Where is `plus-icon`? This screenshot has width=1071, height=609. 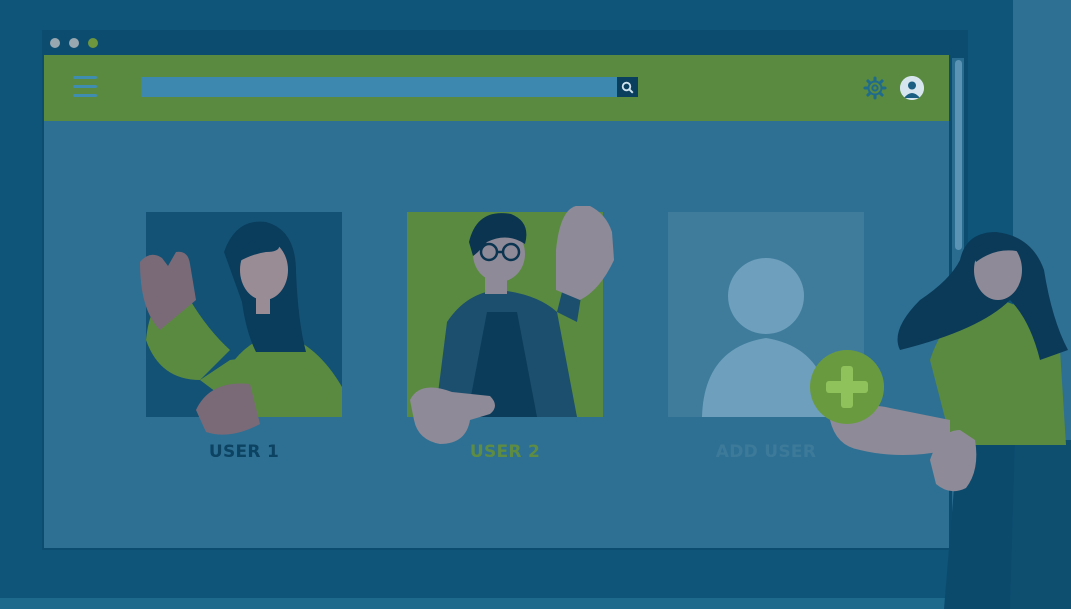 plus-icon is located at coordinates (847, 387).